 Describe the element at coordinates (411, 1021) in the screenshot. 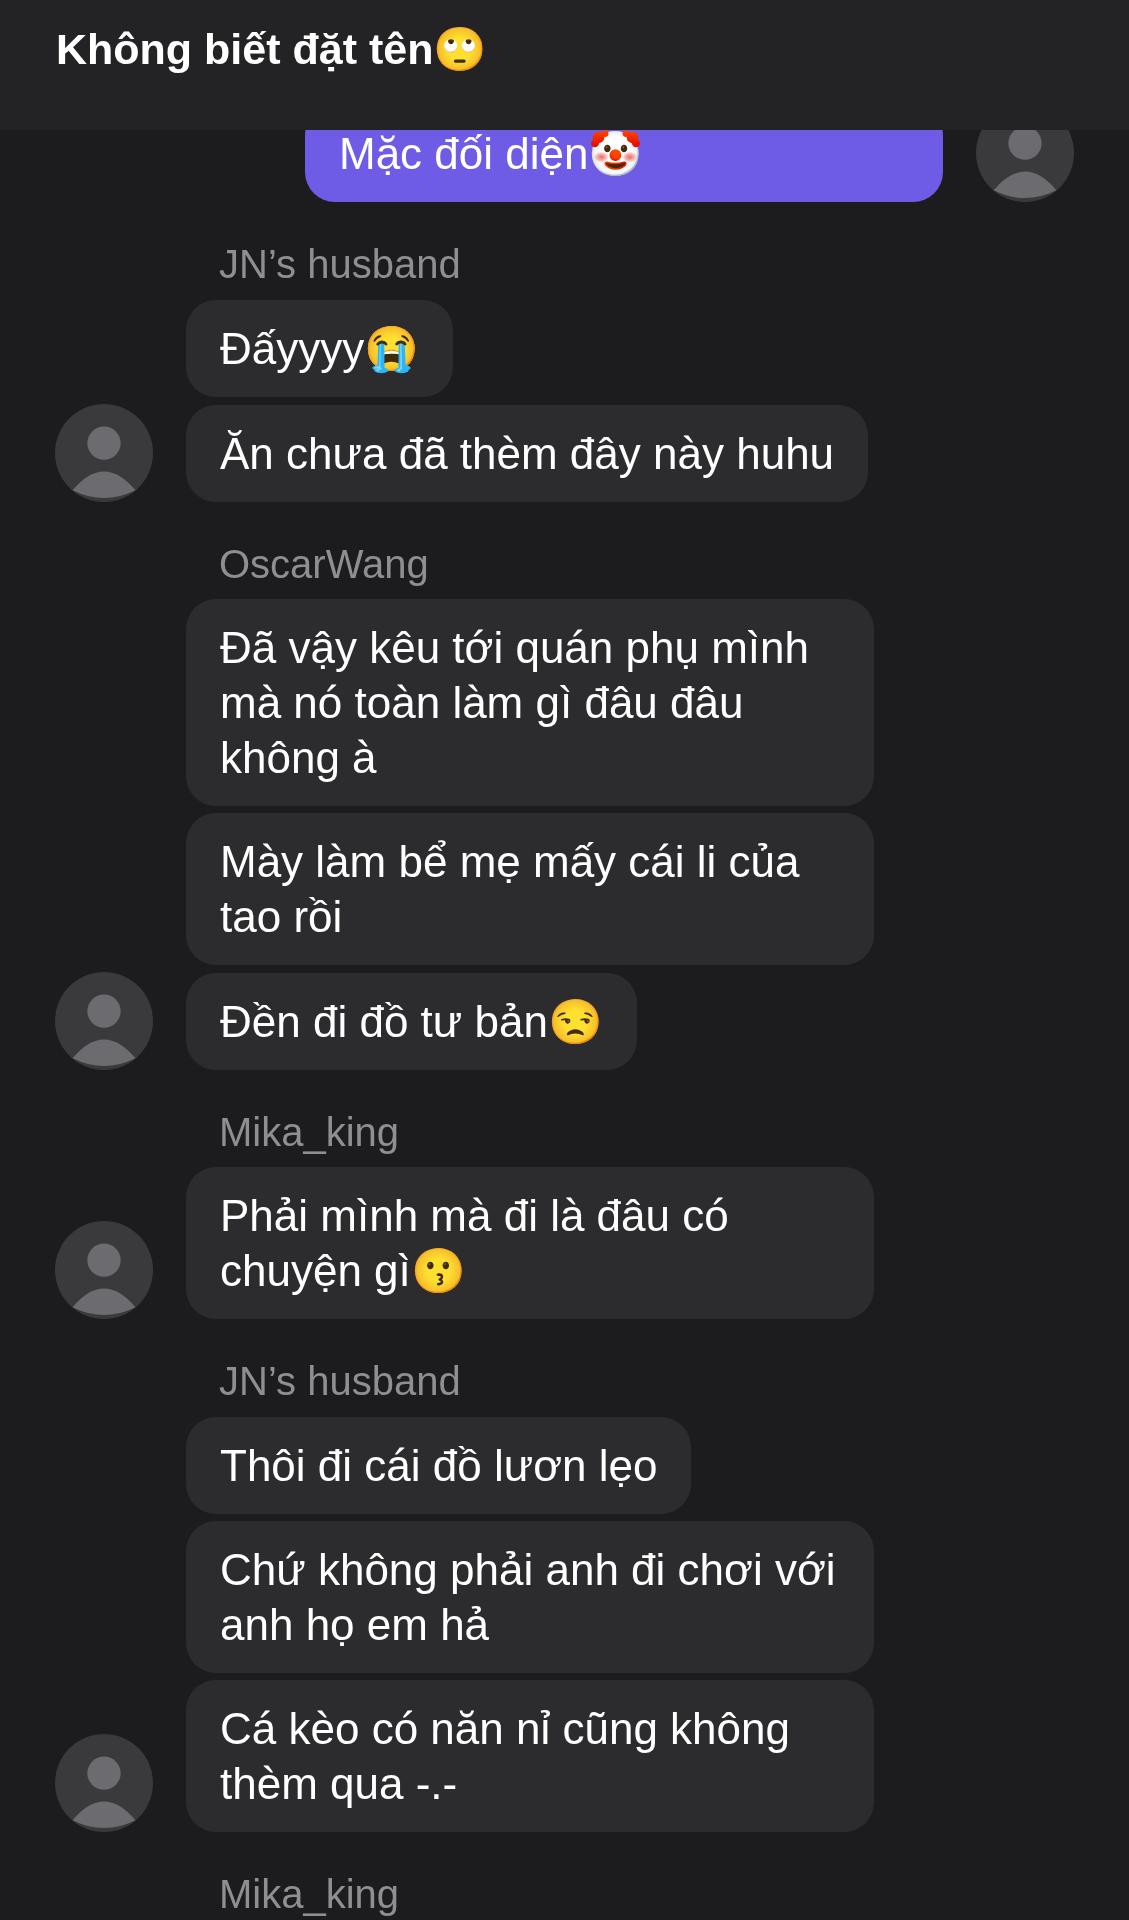

I see `message-bubble: Đền đi đồ tư bản😒` at that location.